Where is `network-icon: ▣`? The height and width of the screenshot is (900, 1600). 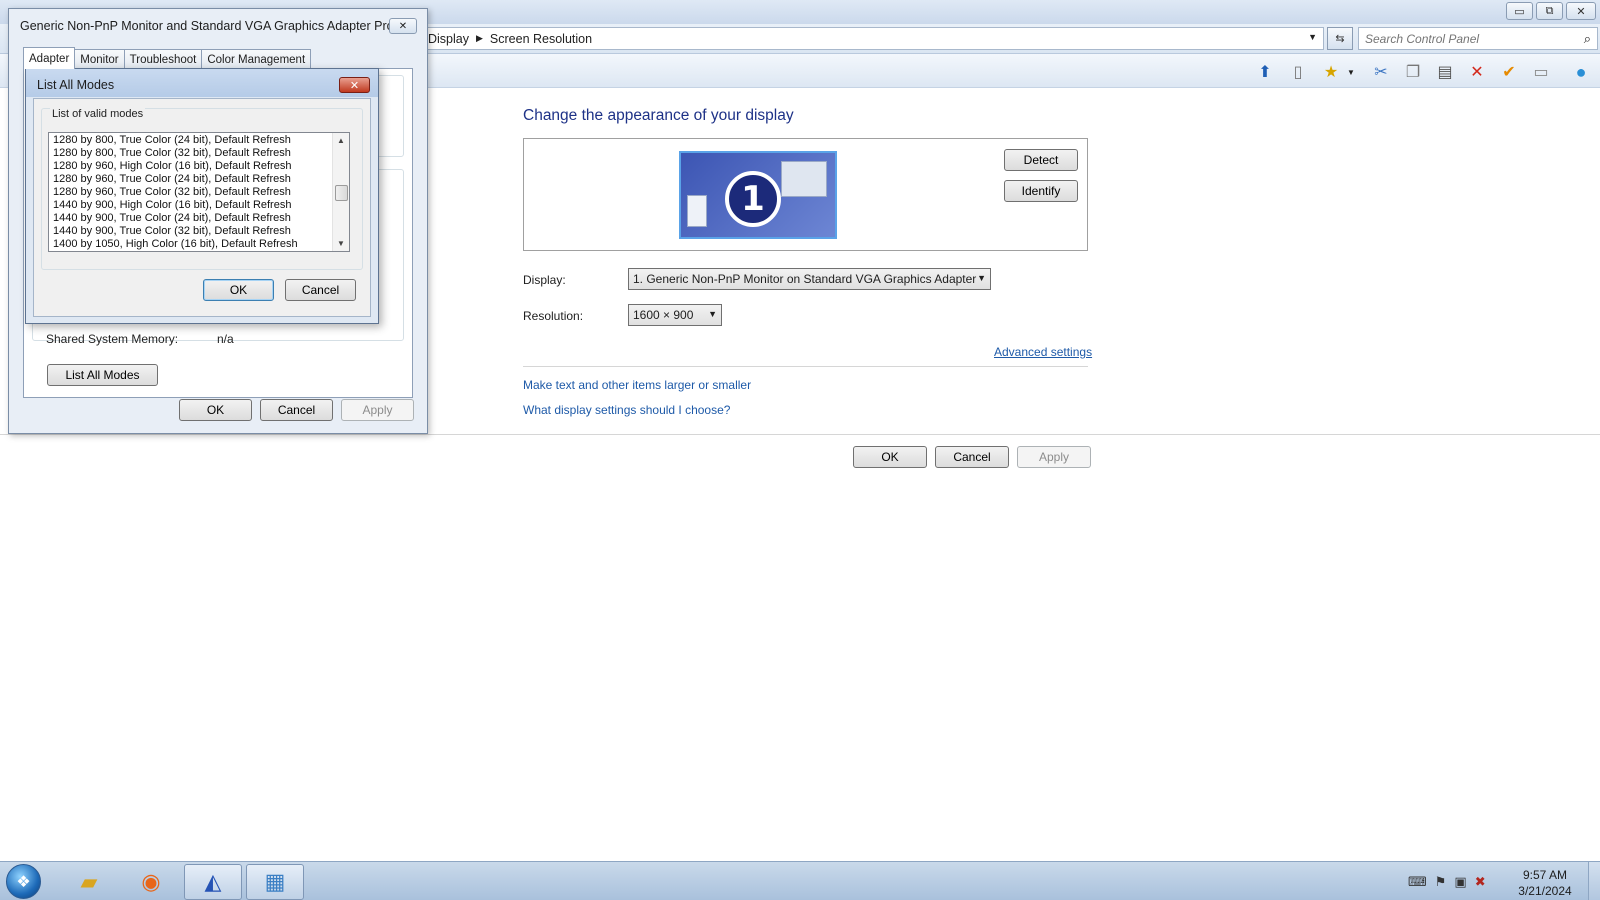 network-icon: ▣ is located at coordinates (1460, 882).